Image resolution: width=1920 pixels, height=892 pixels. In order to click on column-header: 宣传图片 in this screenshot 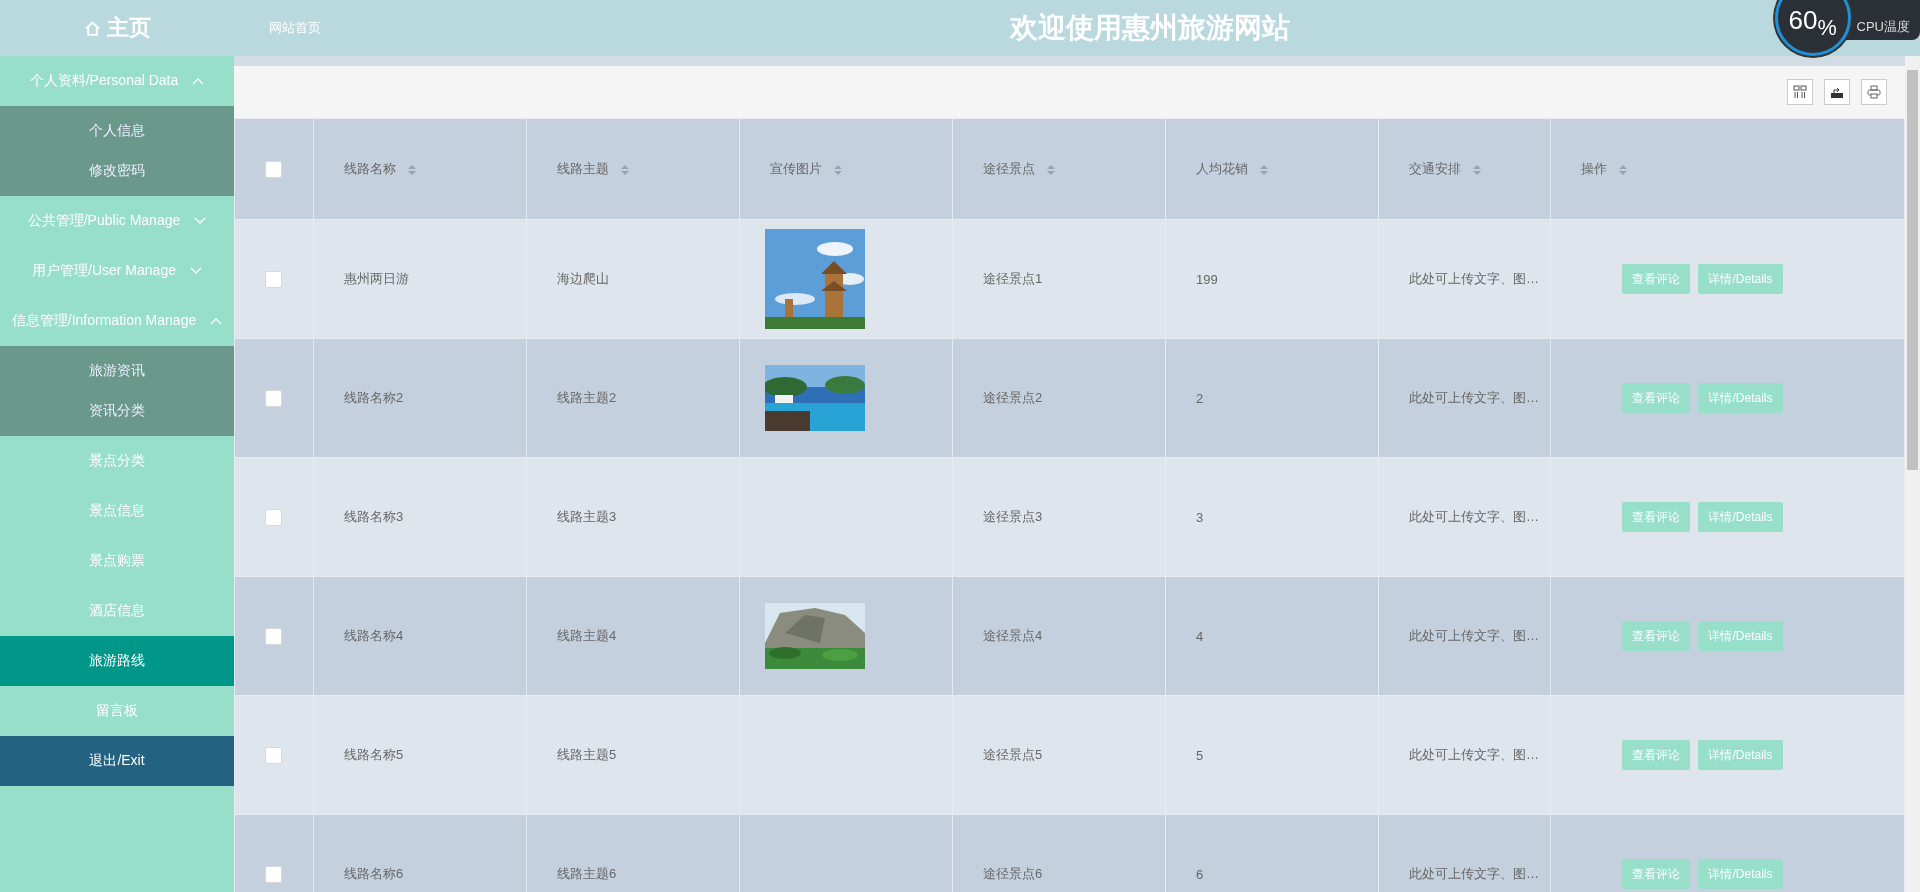, I will do `click(796, 168)`.